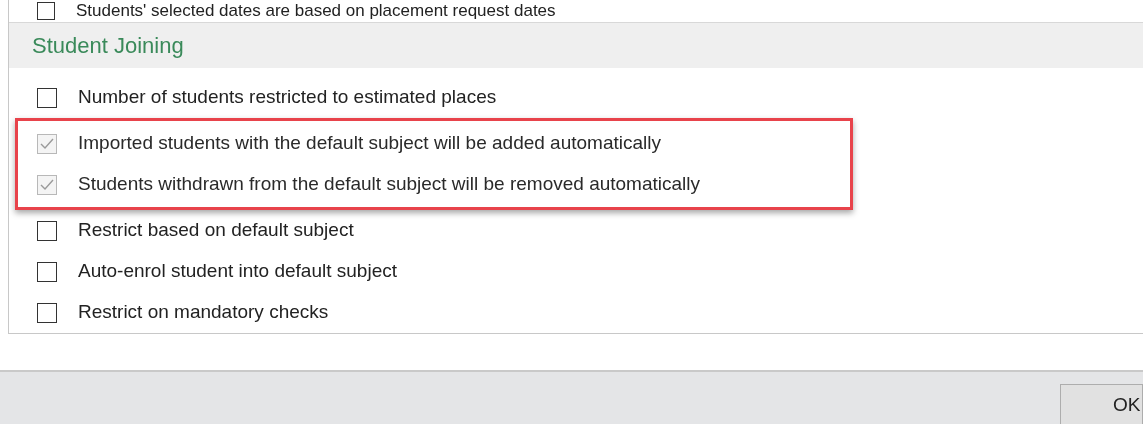 Image resolution: width=1143 pixels, height=424 pixels. I want to click on option-label: Auto-enrol student into default subject, so click(237, 271).